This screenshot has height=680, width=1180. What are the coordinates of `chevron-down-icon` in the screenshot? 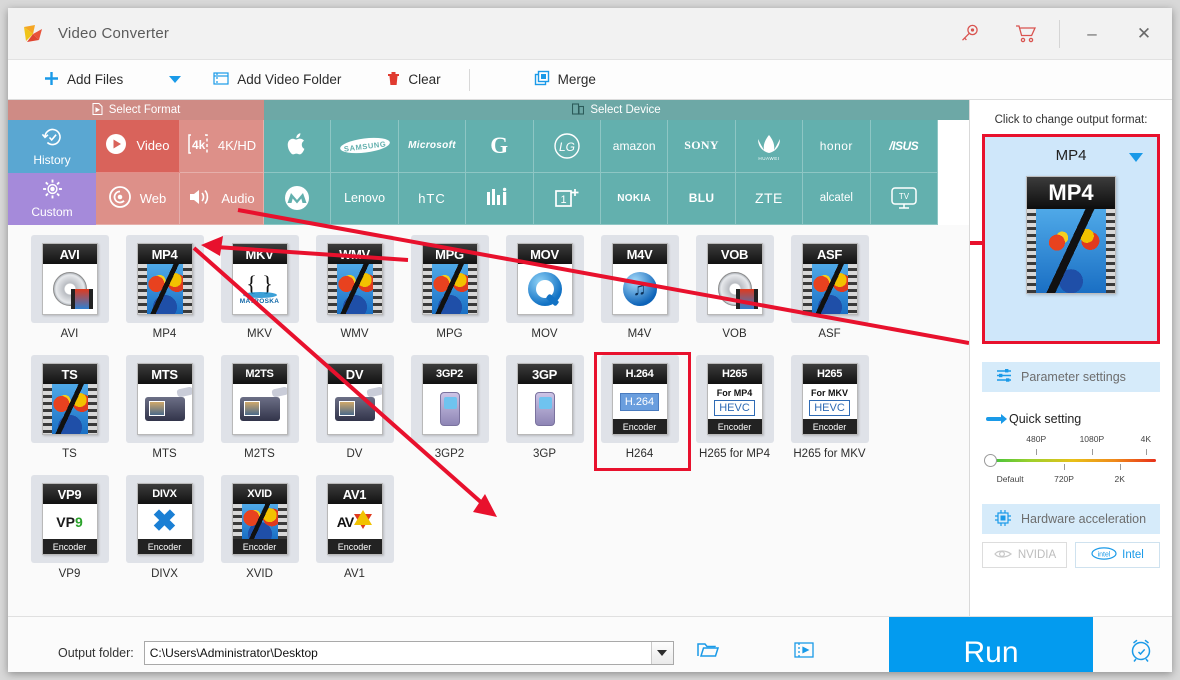 It's located at (1136, 157).